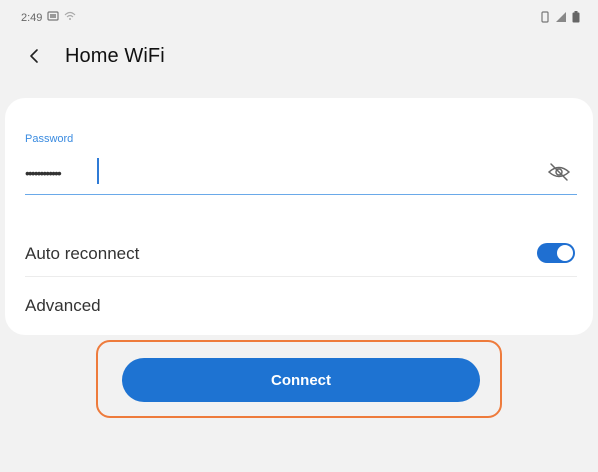 The width and height of the screenshot is (598, 472). What do you see at coordinates (301, 254) in the screenshot?
I see `auto-reconnect-row: Auto reconnect` at bounding box center [301, 254].